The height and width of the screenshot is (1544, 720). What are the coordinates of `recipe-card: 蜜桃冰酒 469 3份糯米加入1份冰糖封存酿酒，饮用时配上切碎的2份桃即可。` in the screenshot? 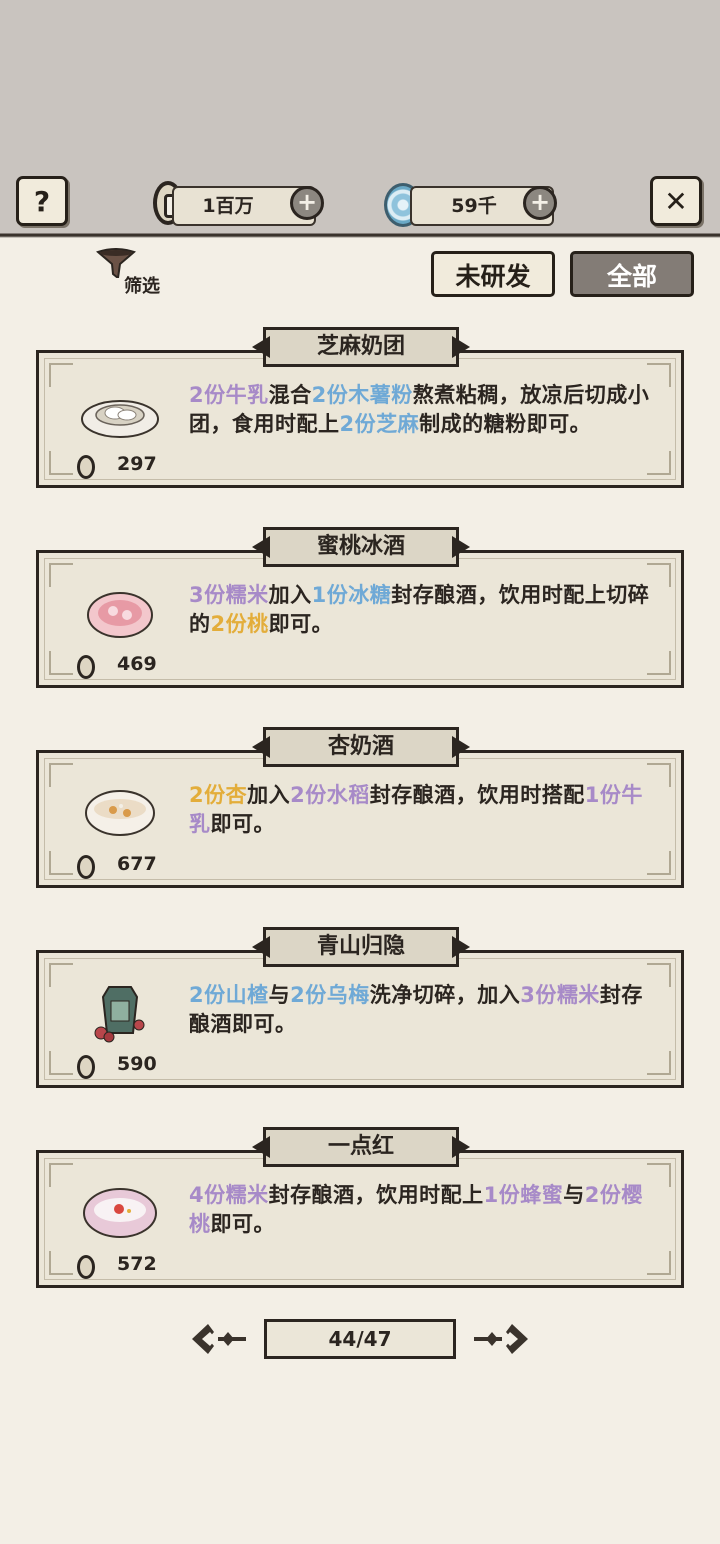 It's located at (360, 607).